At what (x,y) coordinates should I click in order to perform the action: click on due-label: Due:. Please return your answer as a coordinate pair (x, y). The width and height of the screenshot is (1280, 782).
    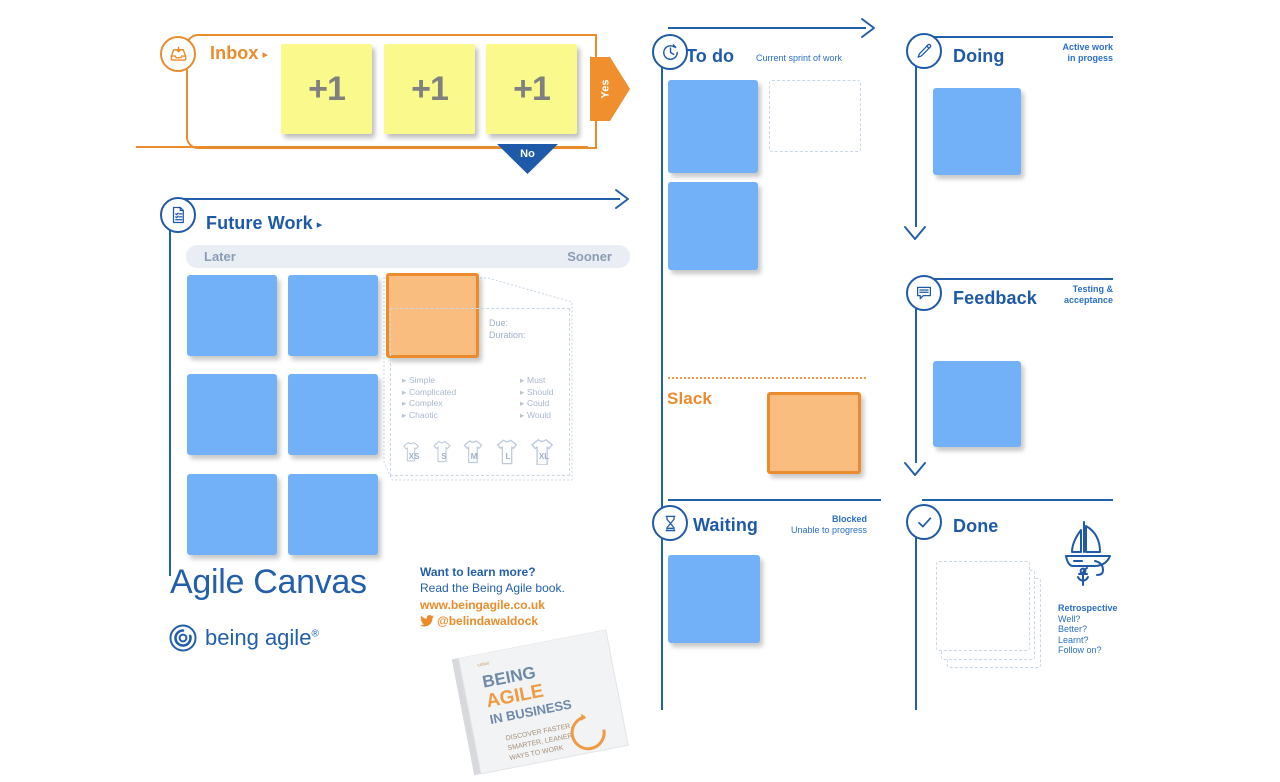
    Looking at the image, I should click on (499, 323).